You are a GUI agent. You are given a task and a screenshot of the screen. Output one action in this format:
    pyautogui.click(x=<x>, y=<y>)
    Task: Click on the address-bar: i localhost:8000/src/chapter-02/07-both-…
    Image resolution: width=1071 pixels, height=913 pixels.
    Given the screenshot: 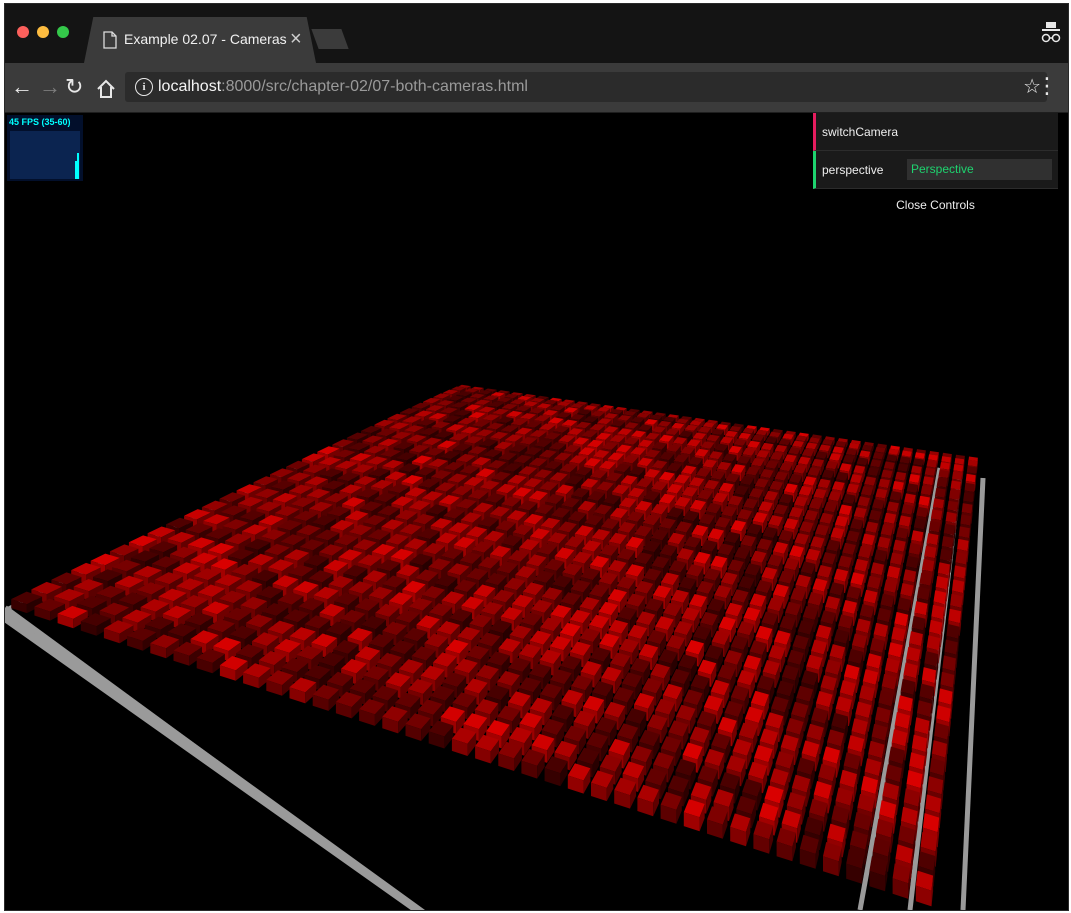 What is the action you would take?
    pyautogui.click(x=586, y=87)
    